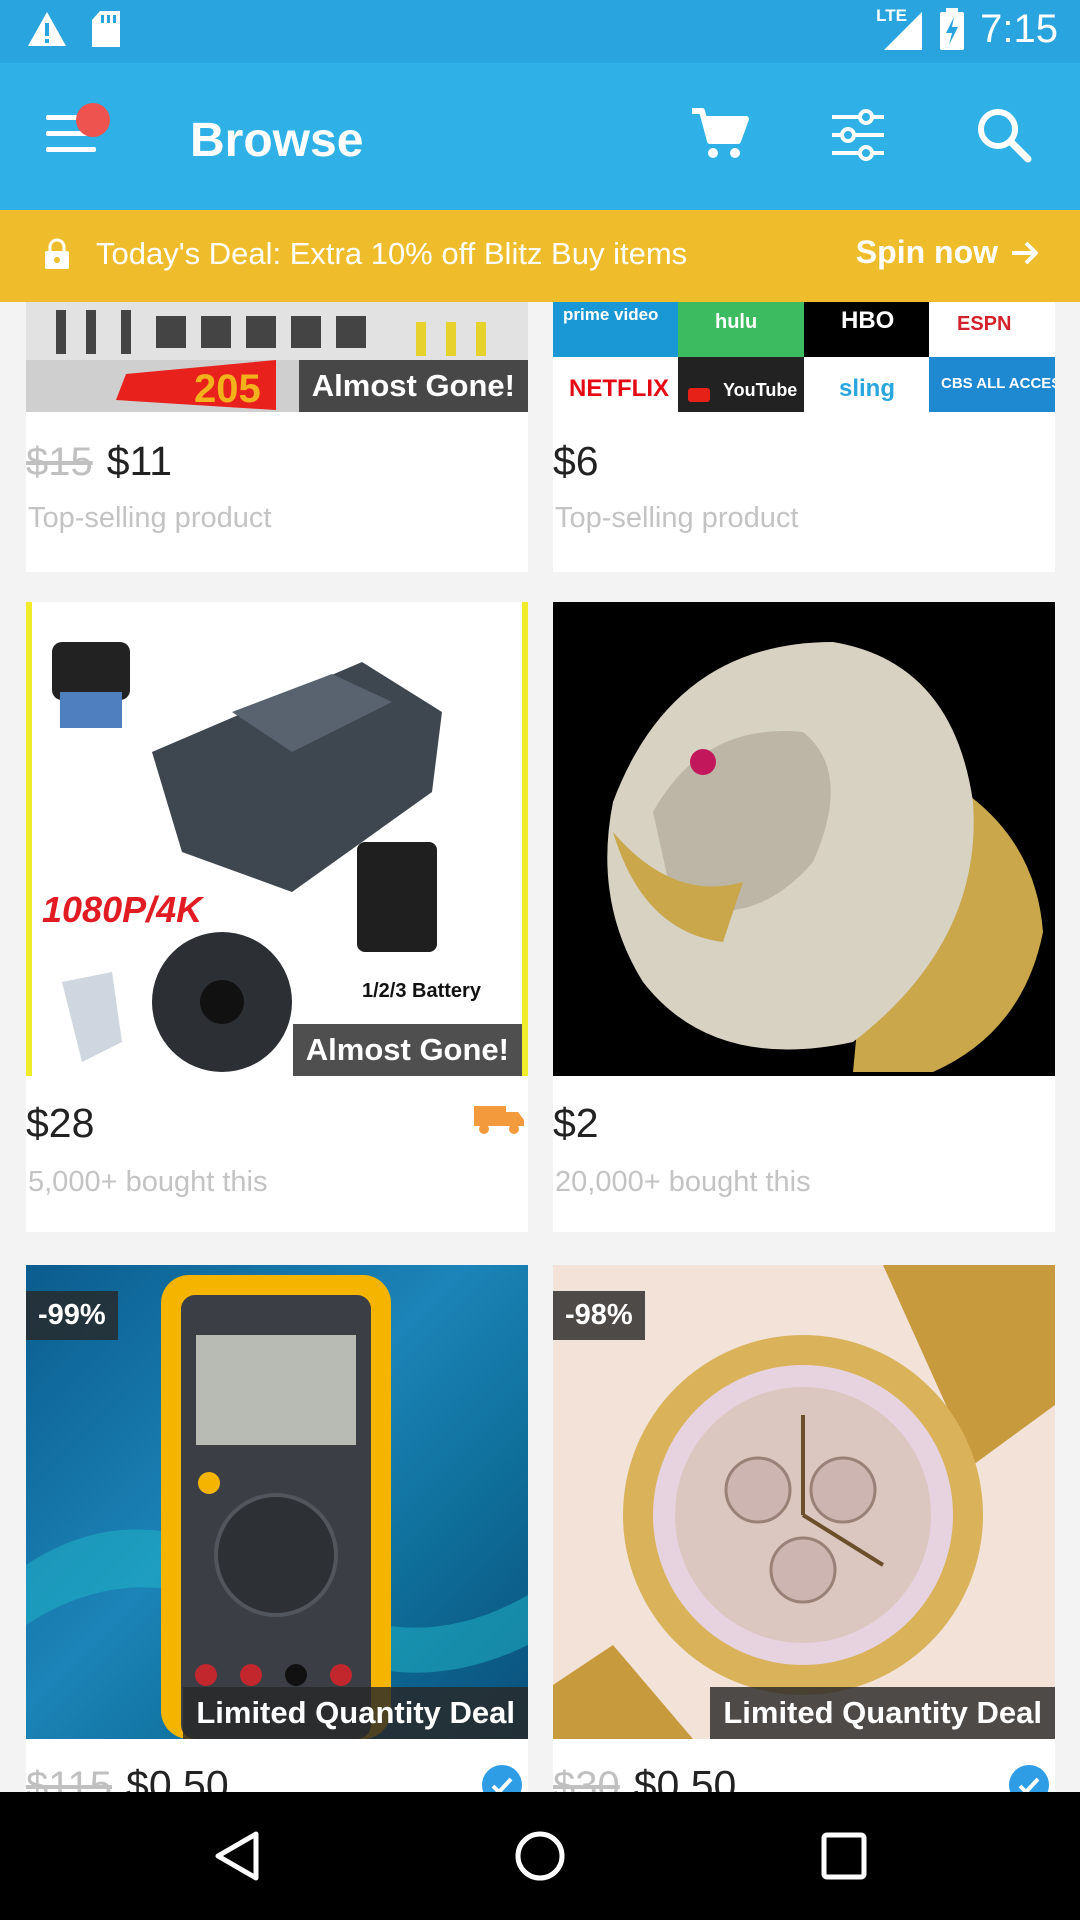 This screenshot has height=1920, width=1080. What do you see at coordinates (926, 252) in the screenshot?
I see `spin-now-label: Spin now` at bounding box center [926, 252].